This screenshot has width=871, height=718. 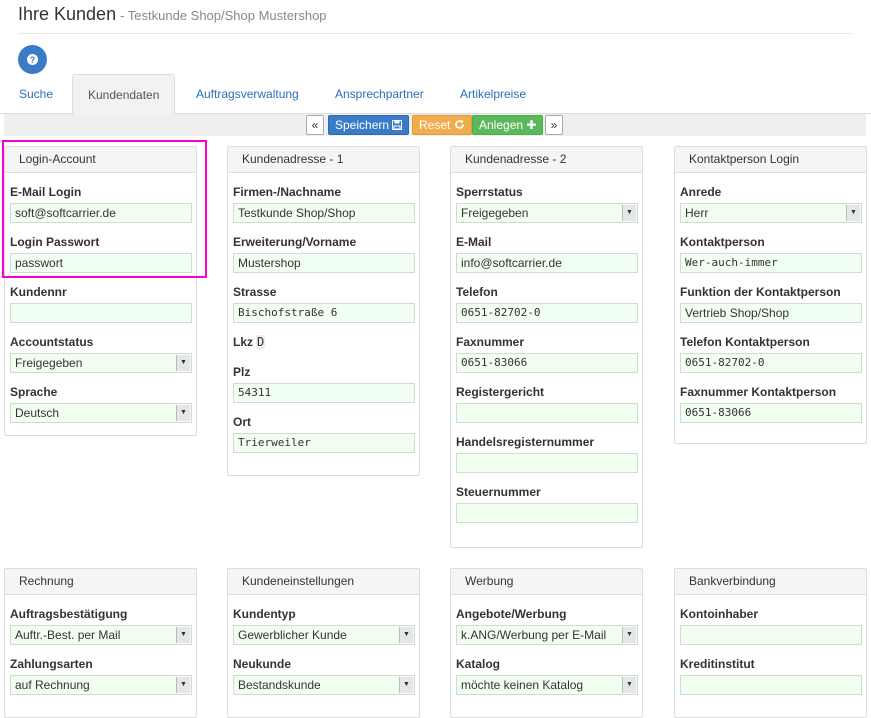 I want to click on contact-fax-input: 0651-83066, so click(x=771, y=413).